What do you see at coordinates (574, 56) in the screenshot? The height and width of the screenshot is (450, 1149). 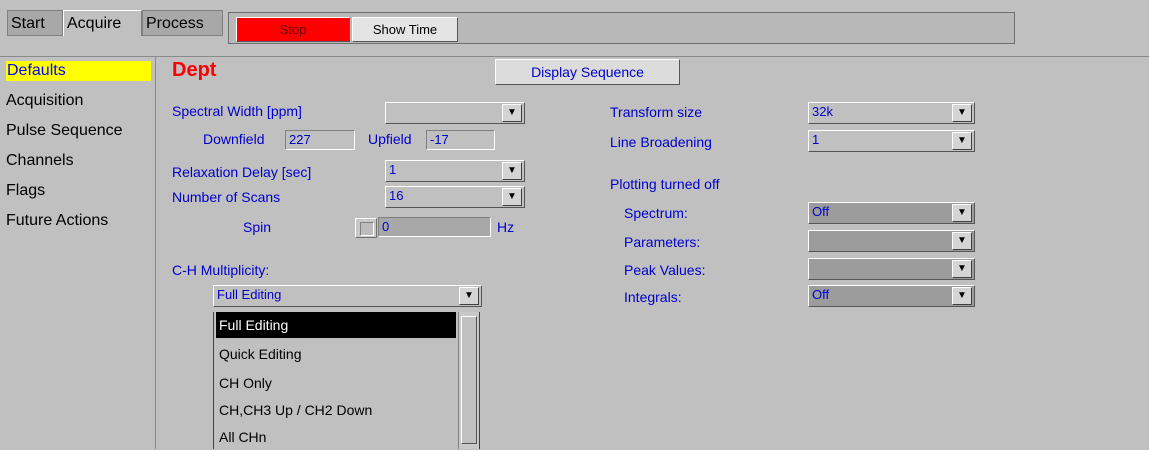 I see `divider` at bounding box center [574, 56].